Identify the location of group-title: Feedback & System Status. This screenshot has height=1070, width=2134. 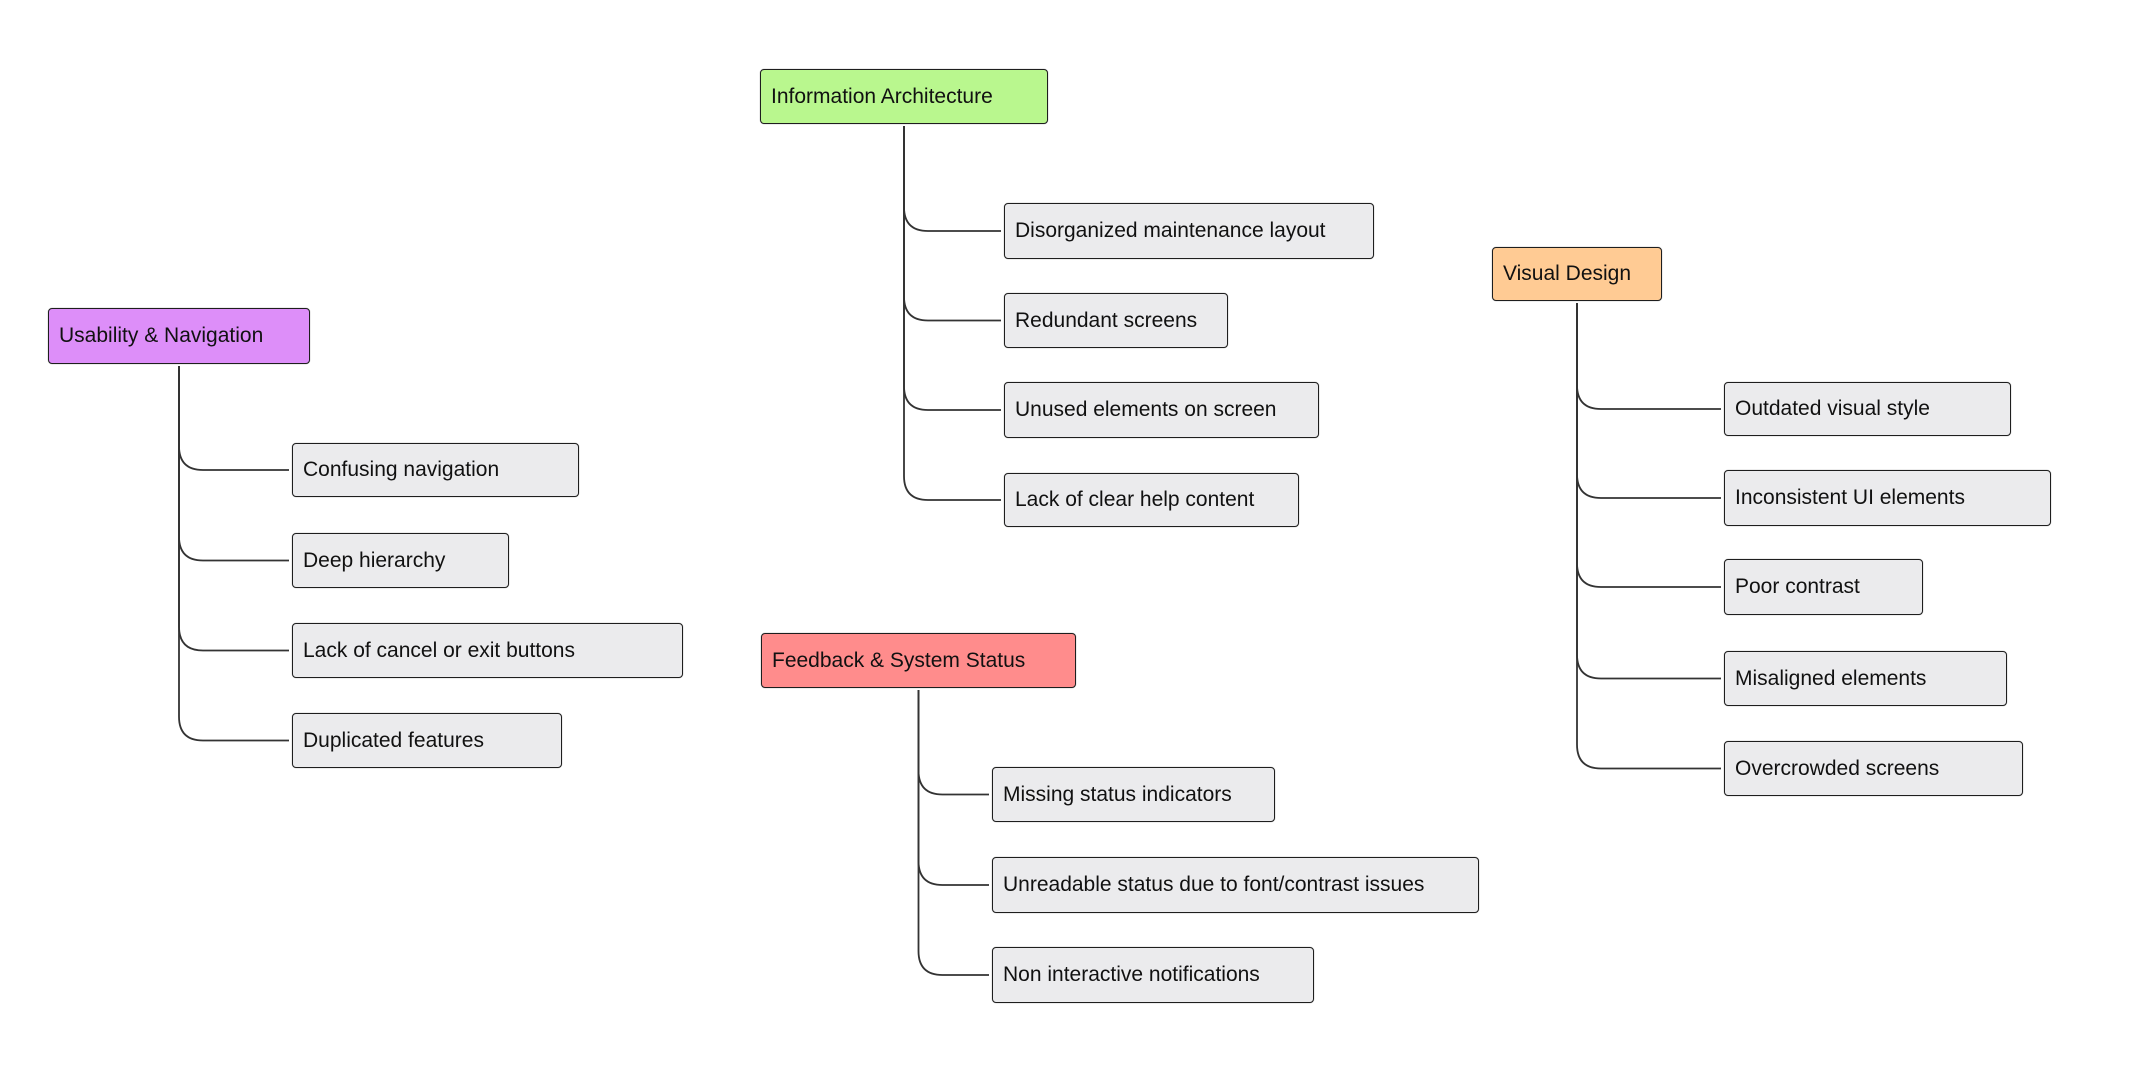
(899, 660).